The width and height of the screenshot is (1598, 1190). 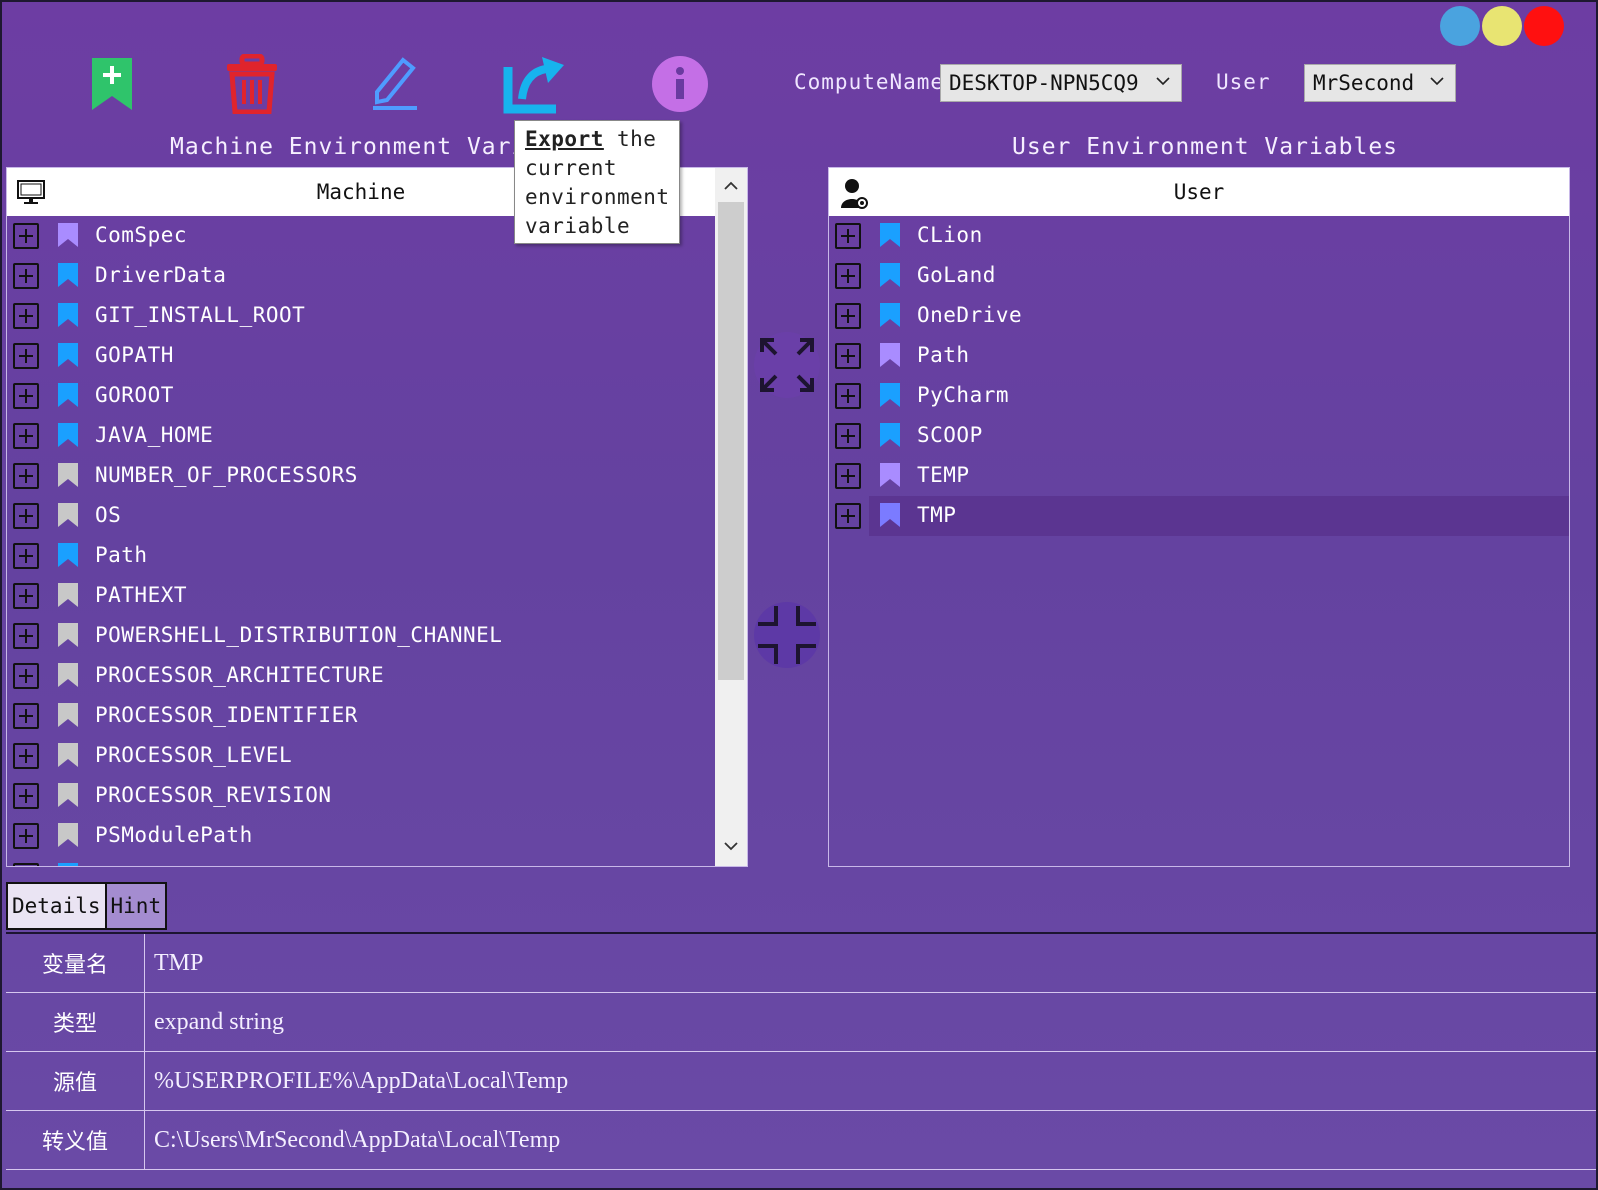 I want to click on user-select: MrSecond, so click(x=1380, y=83).